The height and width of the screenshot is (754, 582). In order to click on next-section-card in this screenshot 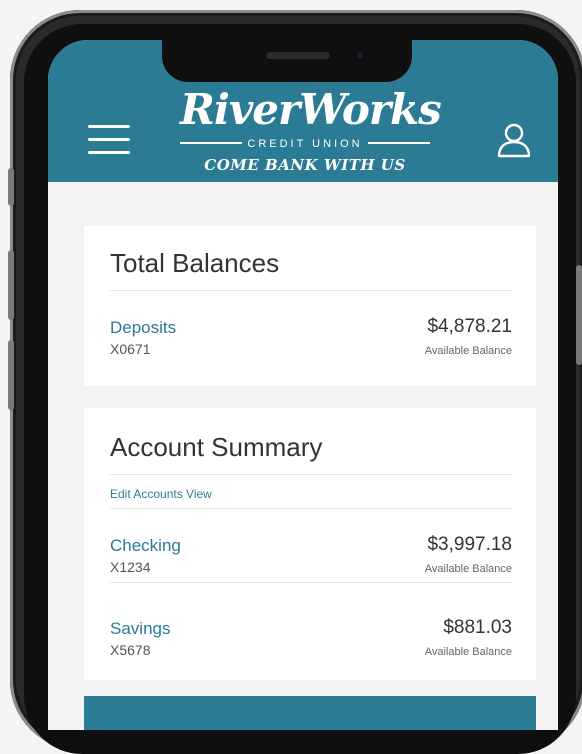, I will do `click(310, 713)`.